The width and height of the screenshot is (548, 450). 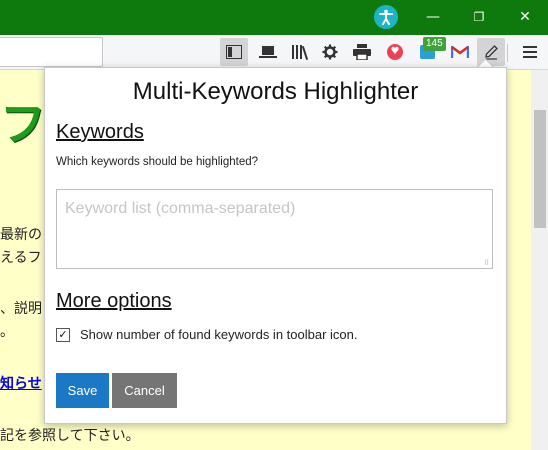 What do you see at coordinates (63, 335) in the screenshot?
I see `show-count-checkbox: ✓` at bounding box center [63, 335].